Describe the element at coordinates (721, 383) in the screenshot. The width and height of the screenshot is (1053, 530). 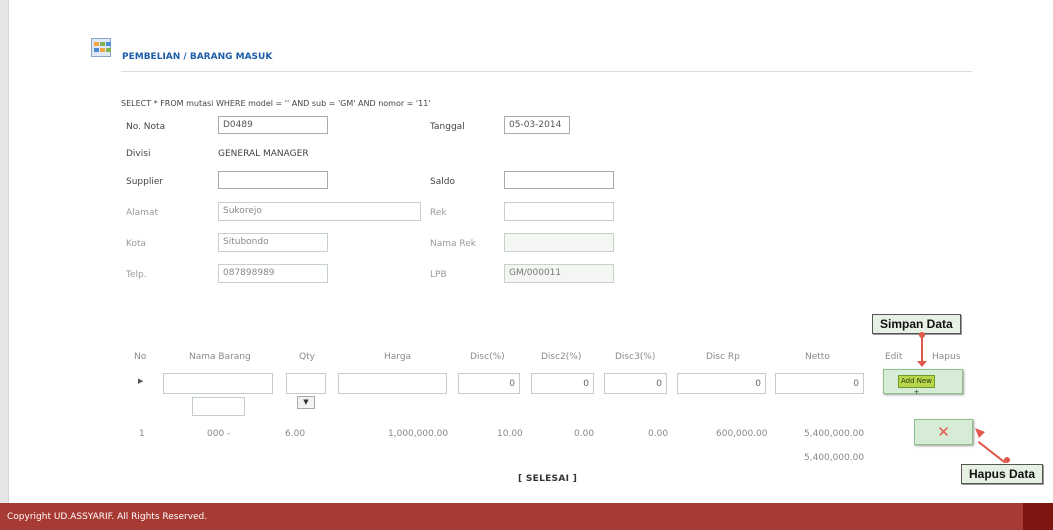
I see `disc-rp-entry: 0` at that location.